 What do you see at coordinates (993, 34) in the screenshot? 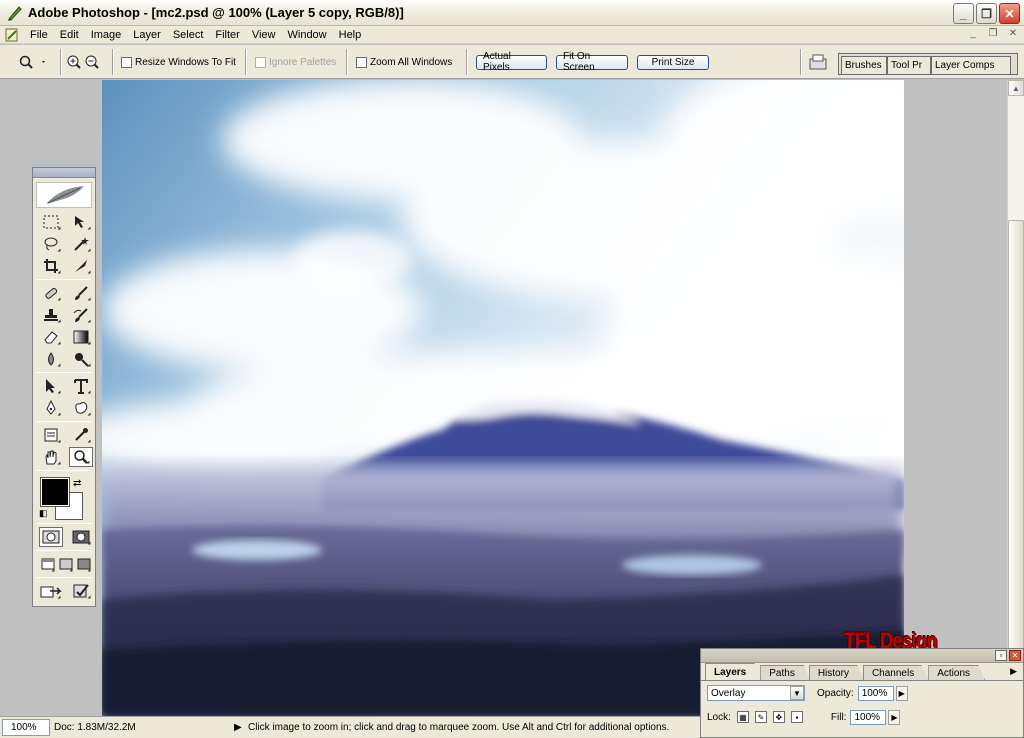
I see `doc-restore-button: ❐` at bounding box center [993, 34].